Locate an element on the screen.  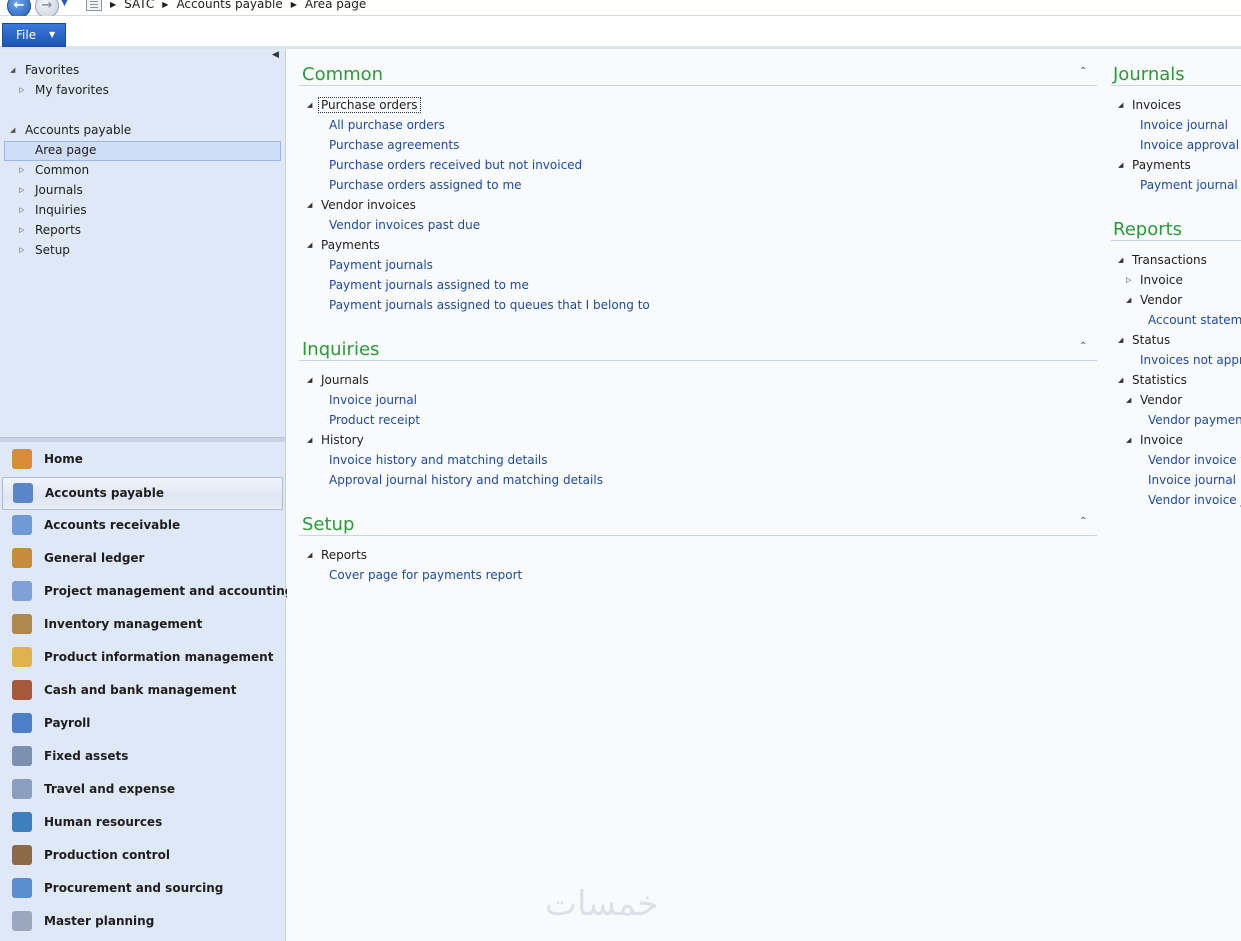
tree-item-area-page: Area page is located at coordinates (65, 150).